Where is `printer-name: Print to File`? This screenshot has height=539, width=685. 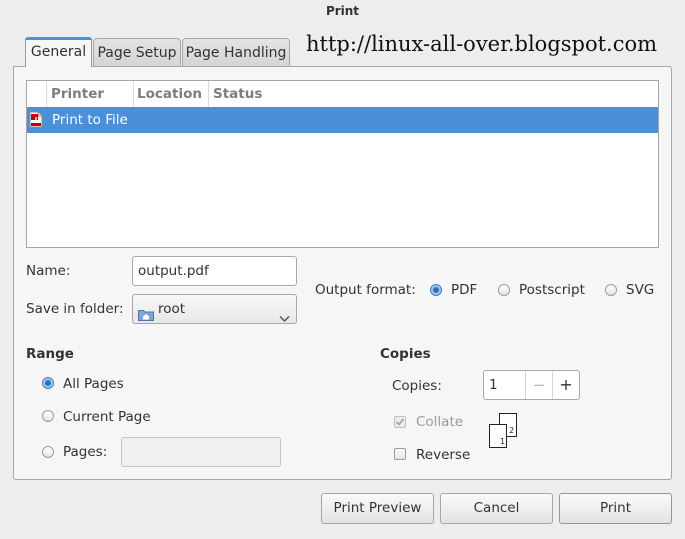
printer-name: Print to File is located at coordinates (90, 120).